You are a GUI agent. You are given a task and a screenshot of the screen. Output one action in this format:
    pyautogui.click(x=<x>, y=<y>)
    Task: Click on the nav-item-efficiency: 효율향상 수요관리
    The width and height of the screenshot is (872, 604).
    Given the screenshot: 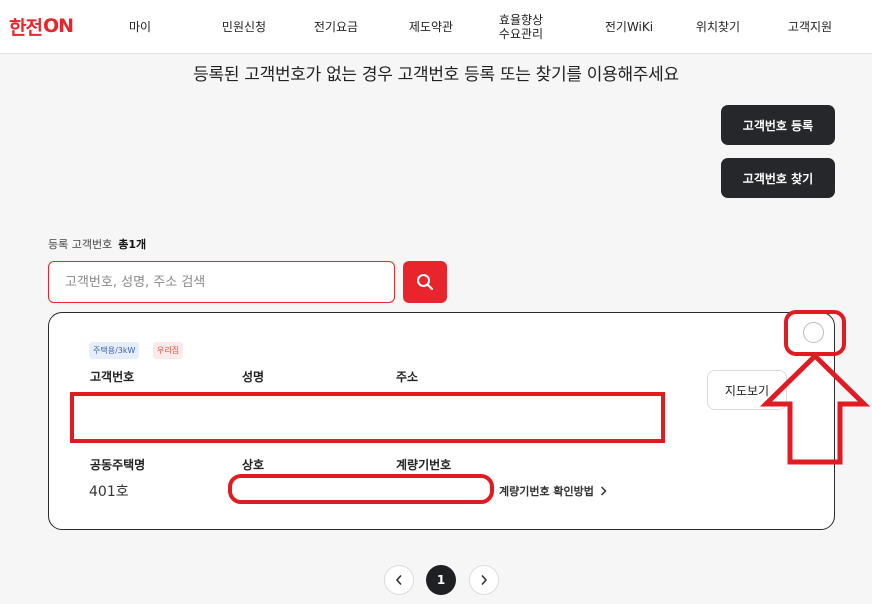 What is the action you would take?
    pyautogui.click(x=521, y=27)
    